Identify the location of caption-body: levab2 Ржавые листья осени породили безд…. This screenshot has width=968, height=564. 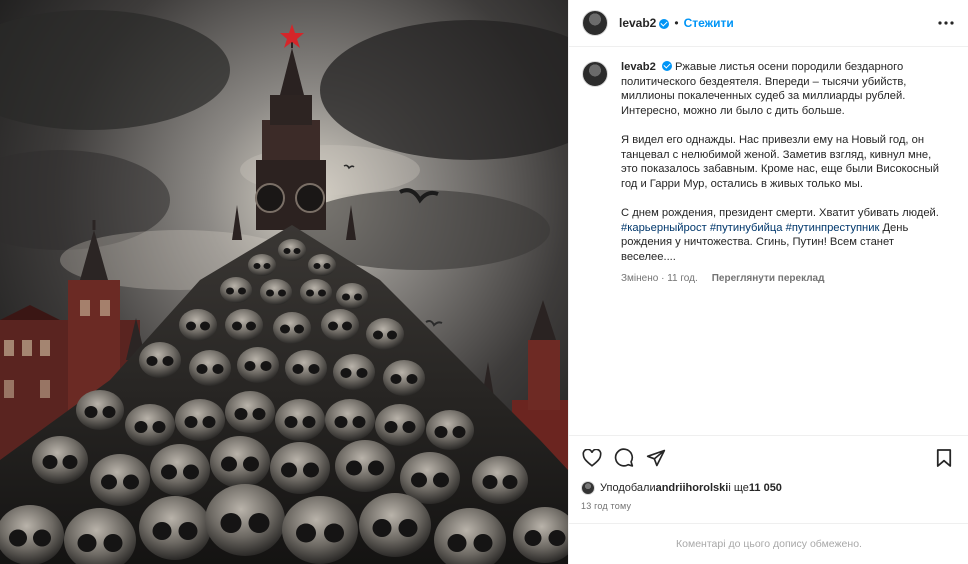
(786, 173).